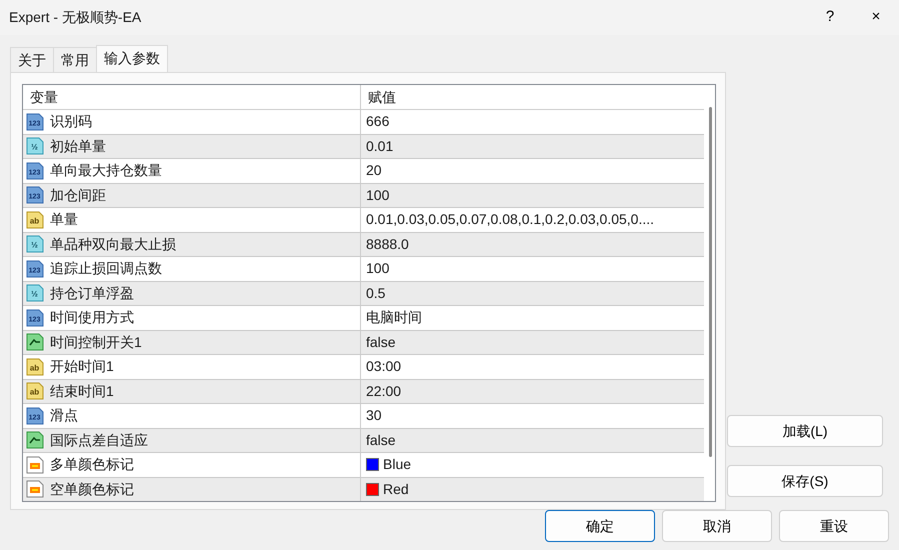 The height and width of the screenshot is (550, 899). What do you see at coordinates (106, 268) in the screenshot?
I see `parameter-name: 追踪止损回调点数` at bounding box center [106, 268].